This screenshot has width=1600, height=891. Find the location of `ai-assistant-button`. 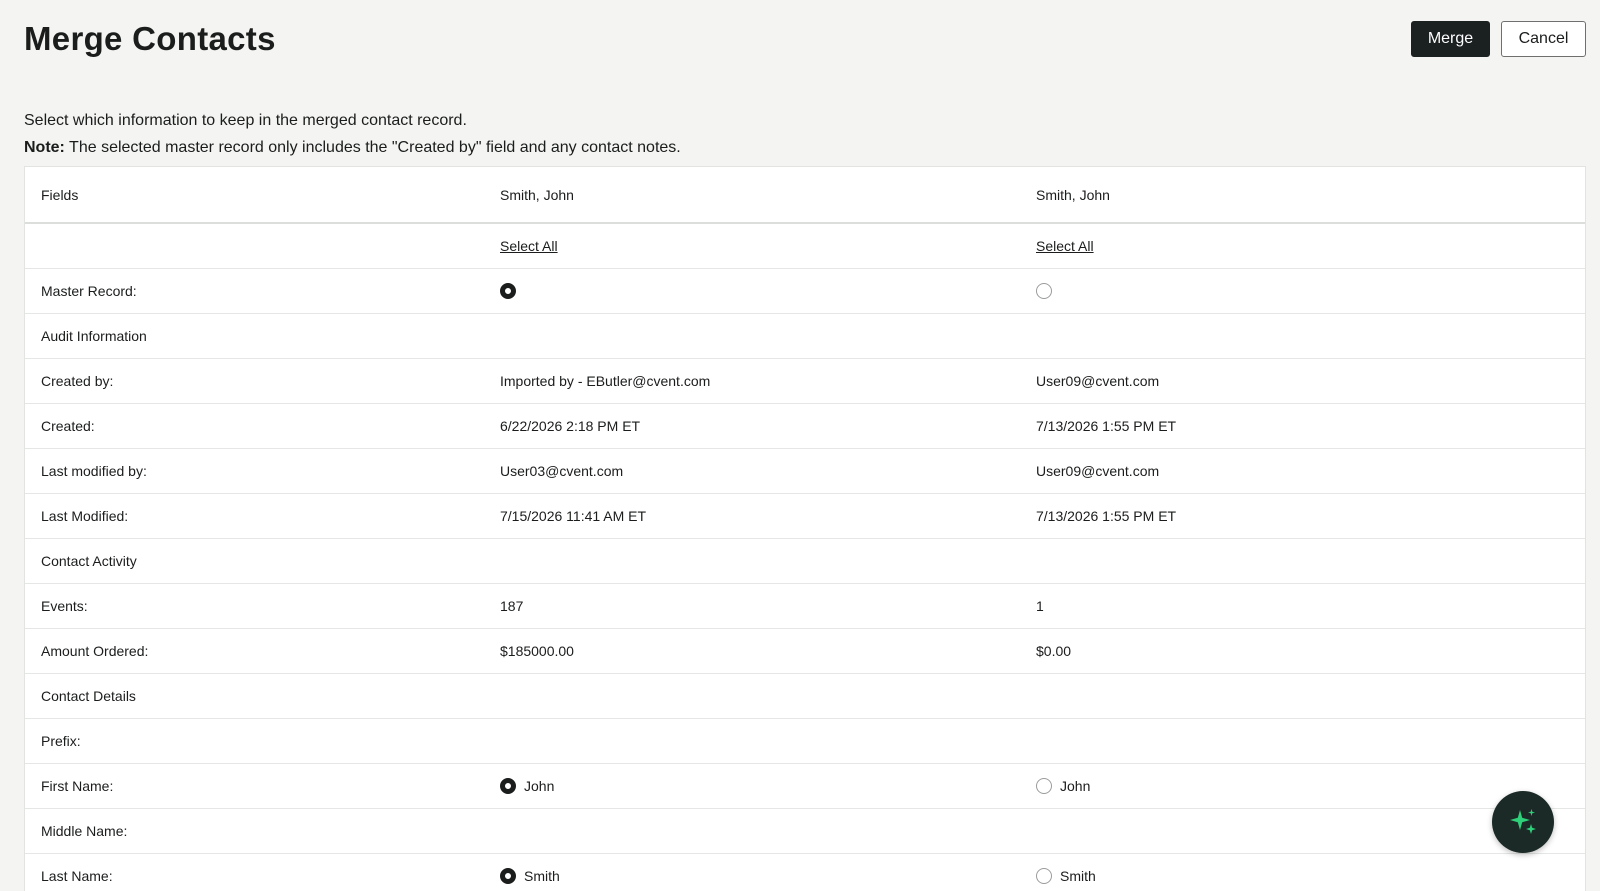

ai-assistant-button is located at coordinates (1523, 822).